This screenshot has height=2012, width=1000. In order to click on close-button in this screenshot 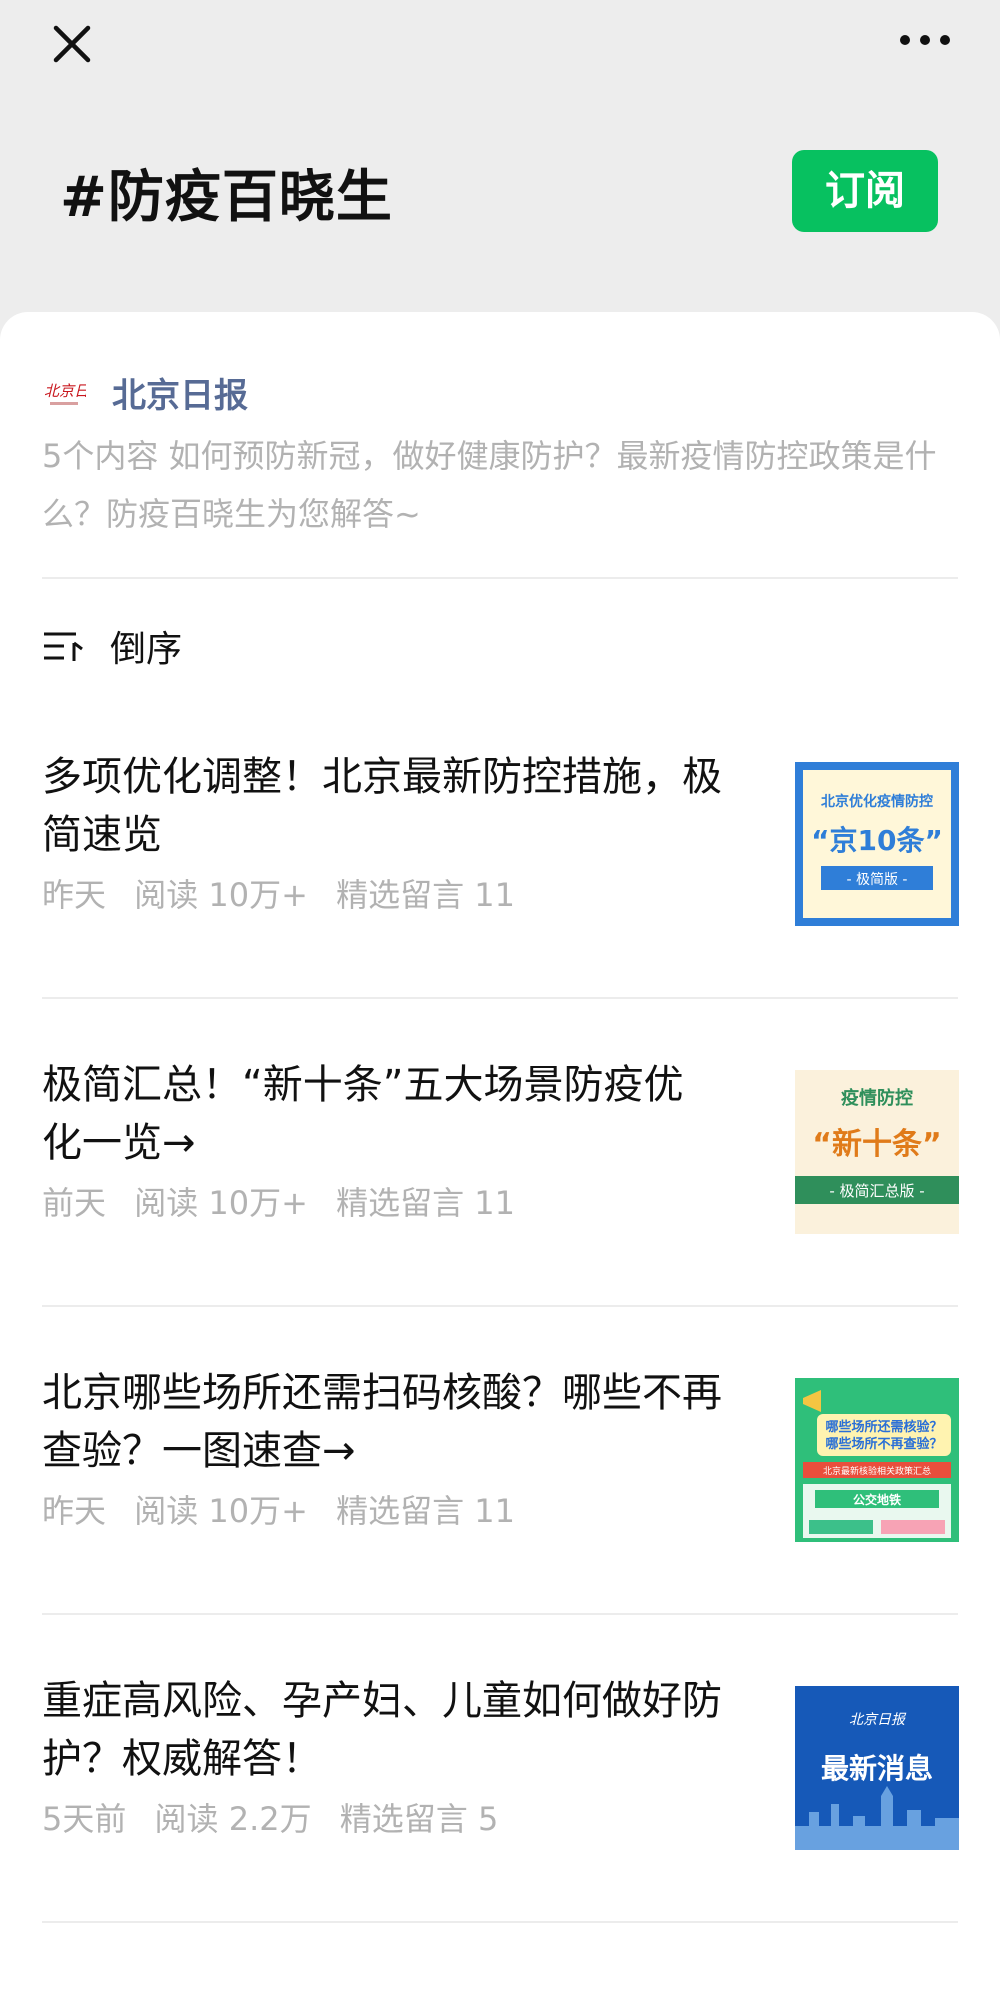, I will do `click(72, 44)`.